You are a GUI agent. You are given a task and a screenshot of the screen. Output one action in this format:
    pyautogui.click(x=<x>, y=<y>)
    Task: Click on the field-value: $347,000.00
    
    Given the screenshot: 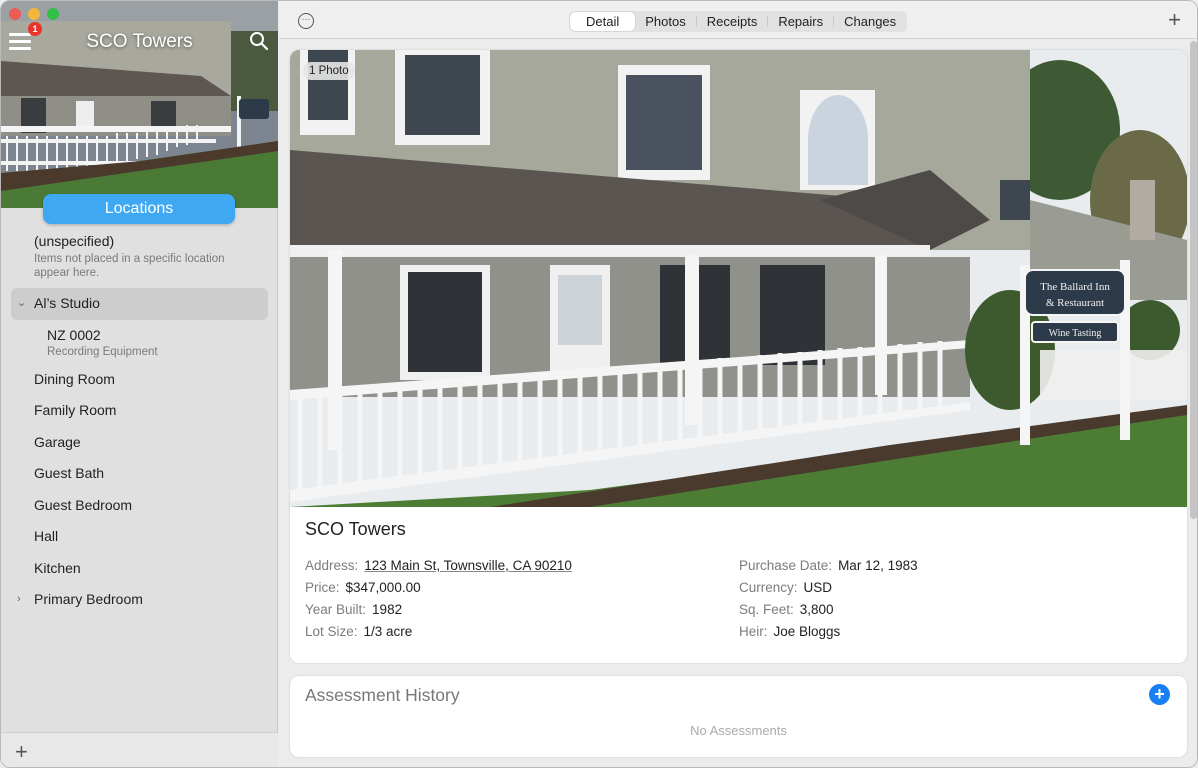 What is the action you would take?
    pyautogui.click(x=383, y=587)
    